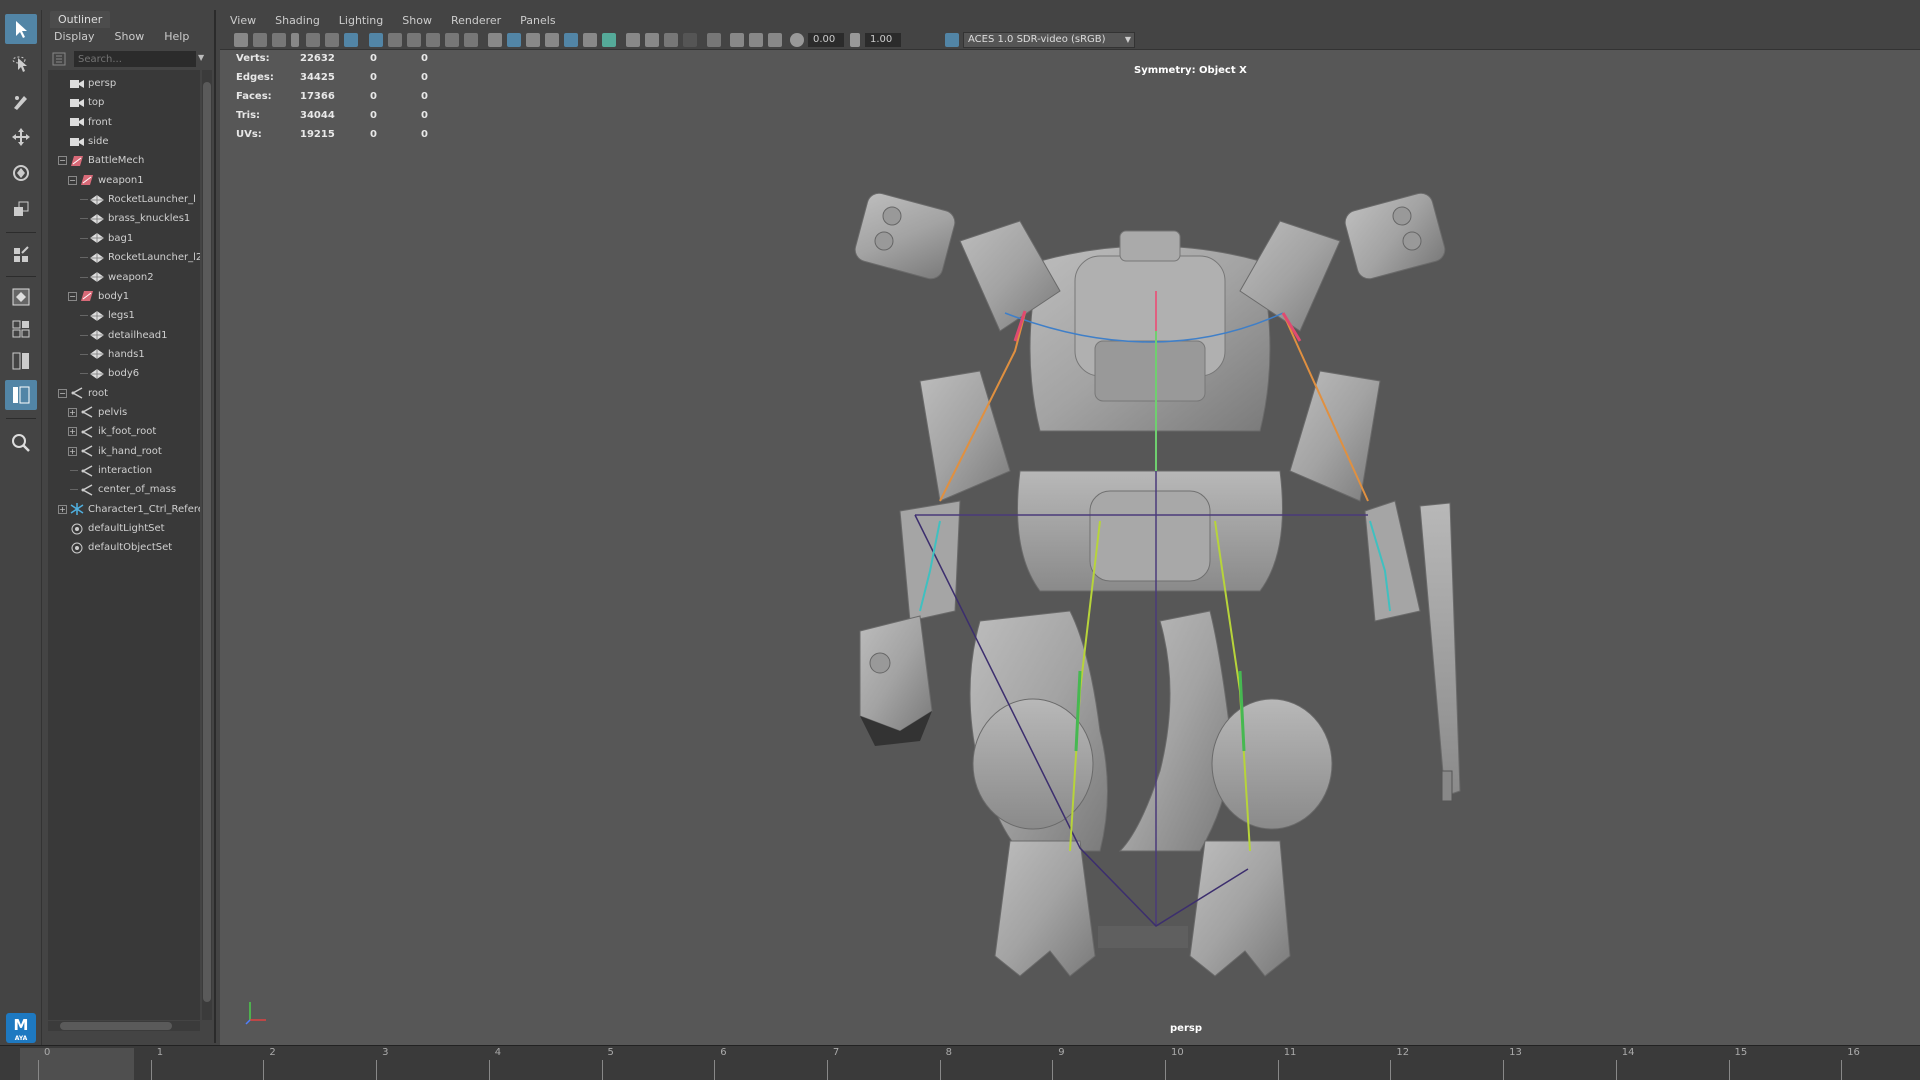 The height and width of the screenshot is (1080, 1920). What do you see at coordinates (960, 1062) in the screenshot?
I see `time-slider: 0 1 2 3 4 5 6 7 8 9 10 11 12 13 14 15 16` at bounding box center [960, 1062].